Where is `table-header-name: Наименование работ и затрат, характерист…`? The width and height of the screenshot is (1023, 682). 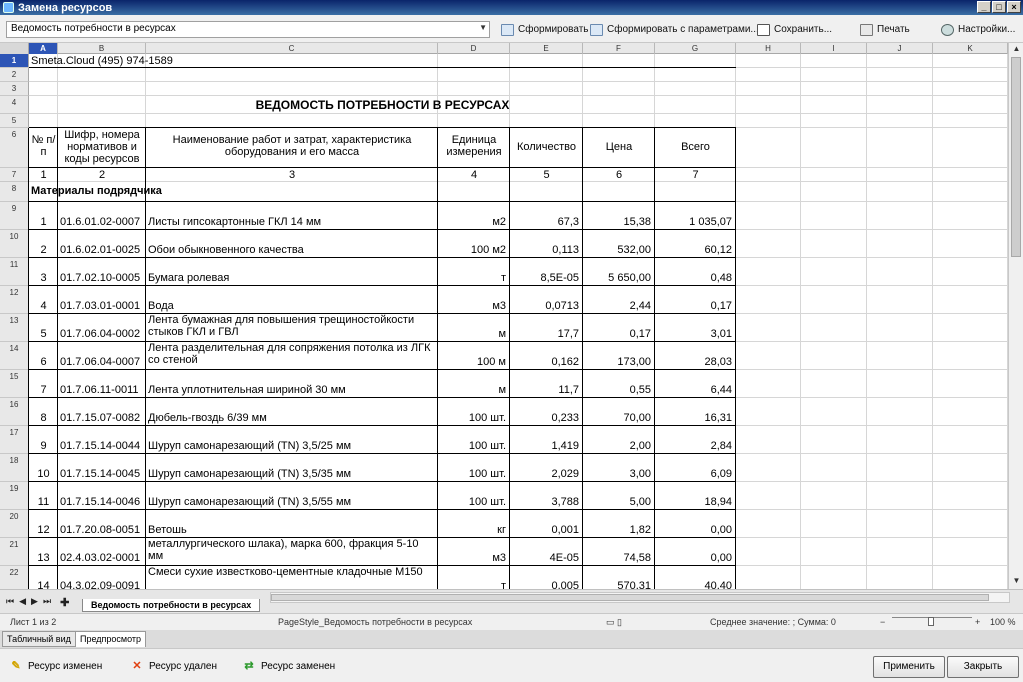 table-header-name: Наименование работ и затрат, характерист… is located at coordinates (292, 148).